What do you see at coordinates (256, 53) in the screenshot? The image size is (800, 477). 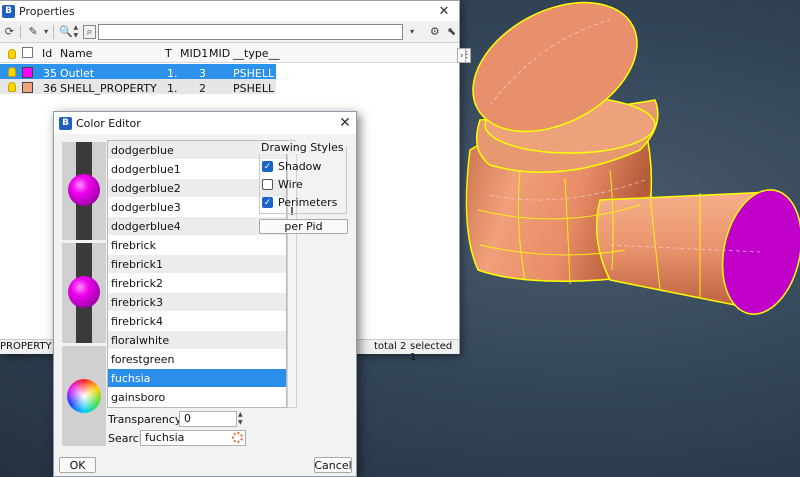 I see `column-type: __type__` at bounding box center [256, 53].